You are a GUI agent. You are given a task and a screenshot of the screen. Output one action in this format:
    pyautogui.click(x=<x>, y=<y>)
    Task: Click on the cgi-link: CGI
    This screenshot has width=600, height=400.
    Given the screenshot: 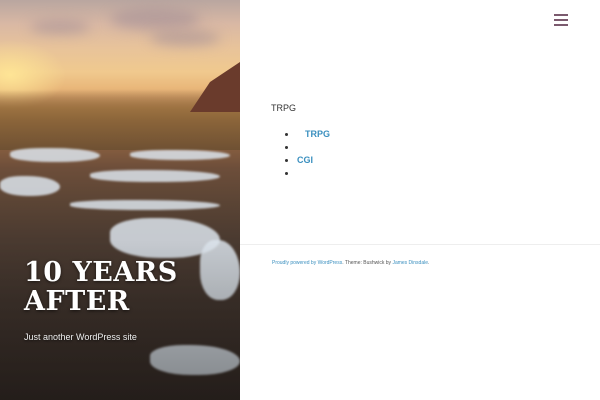 What is the action you would take?
    pyautogui.click(x=305, y=160)
    